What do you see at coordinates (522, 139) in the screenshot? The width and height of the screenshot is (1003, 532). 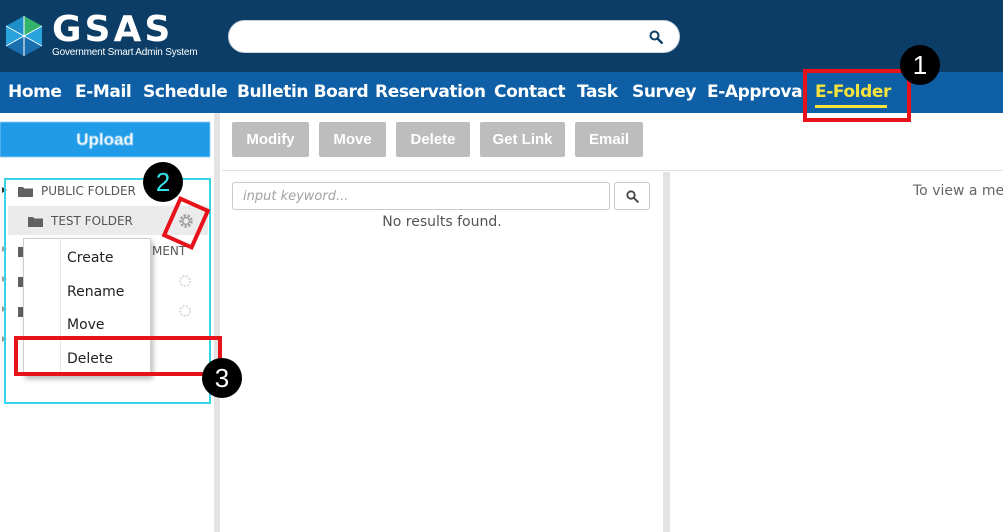 I see `get-link-button: Get Link` at bounding box center [522, 139].